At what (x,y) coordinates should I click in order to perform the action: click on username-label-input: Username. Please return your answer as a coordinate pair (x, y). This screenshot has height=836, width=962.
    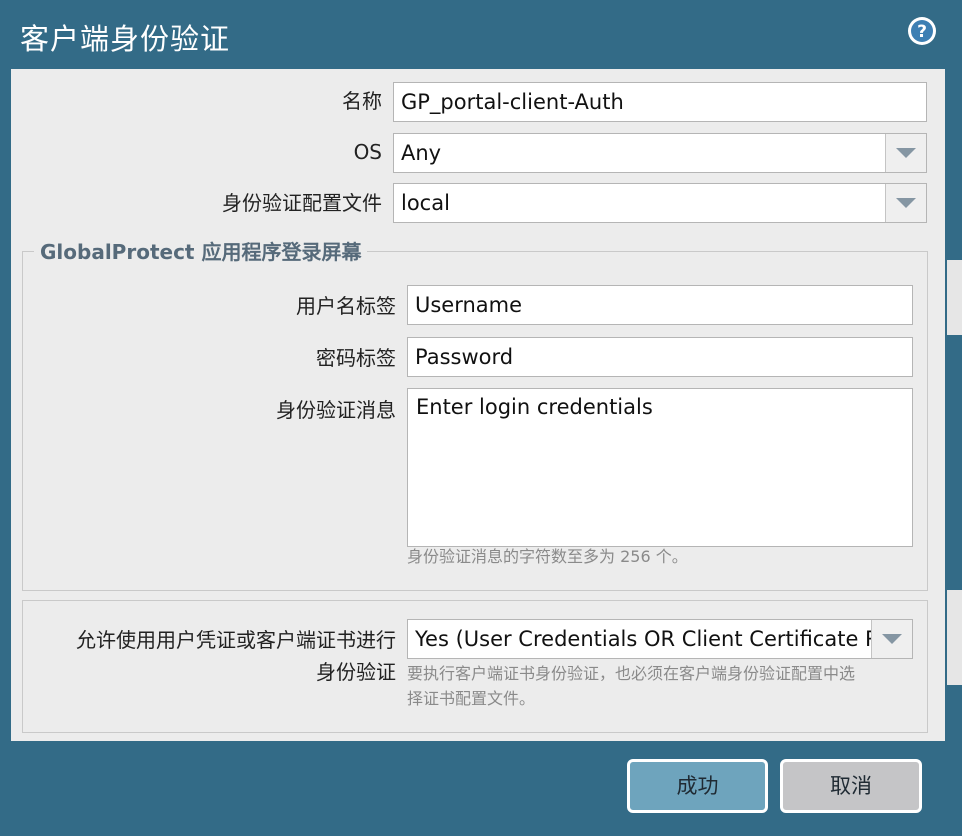
    Looking at the image, I should click on (660, 305).